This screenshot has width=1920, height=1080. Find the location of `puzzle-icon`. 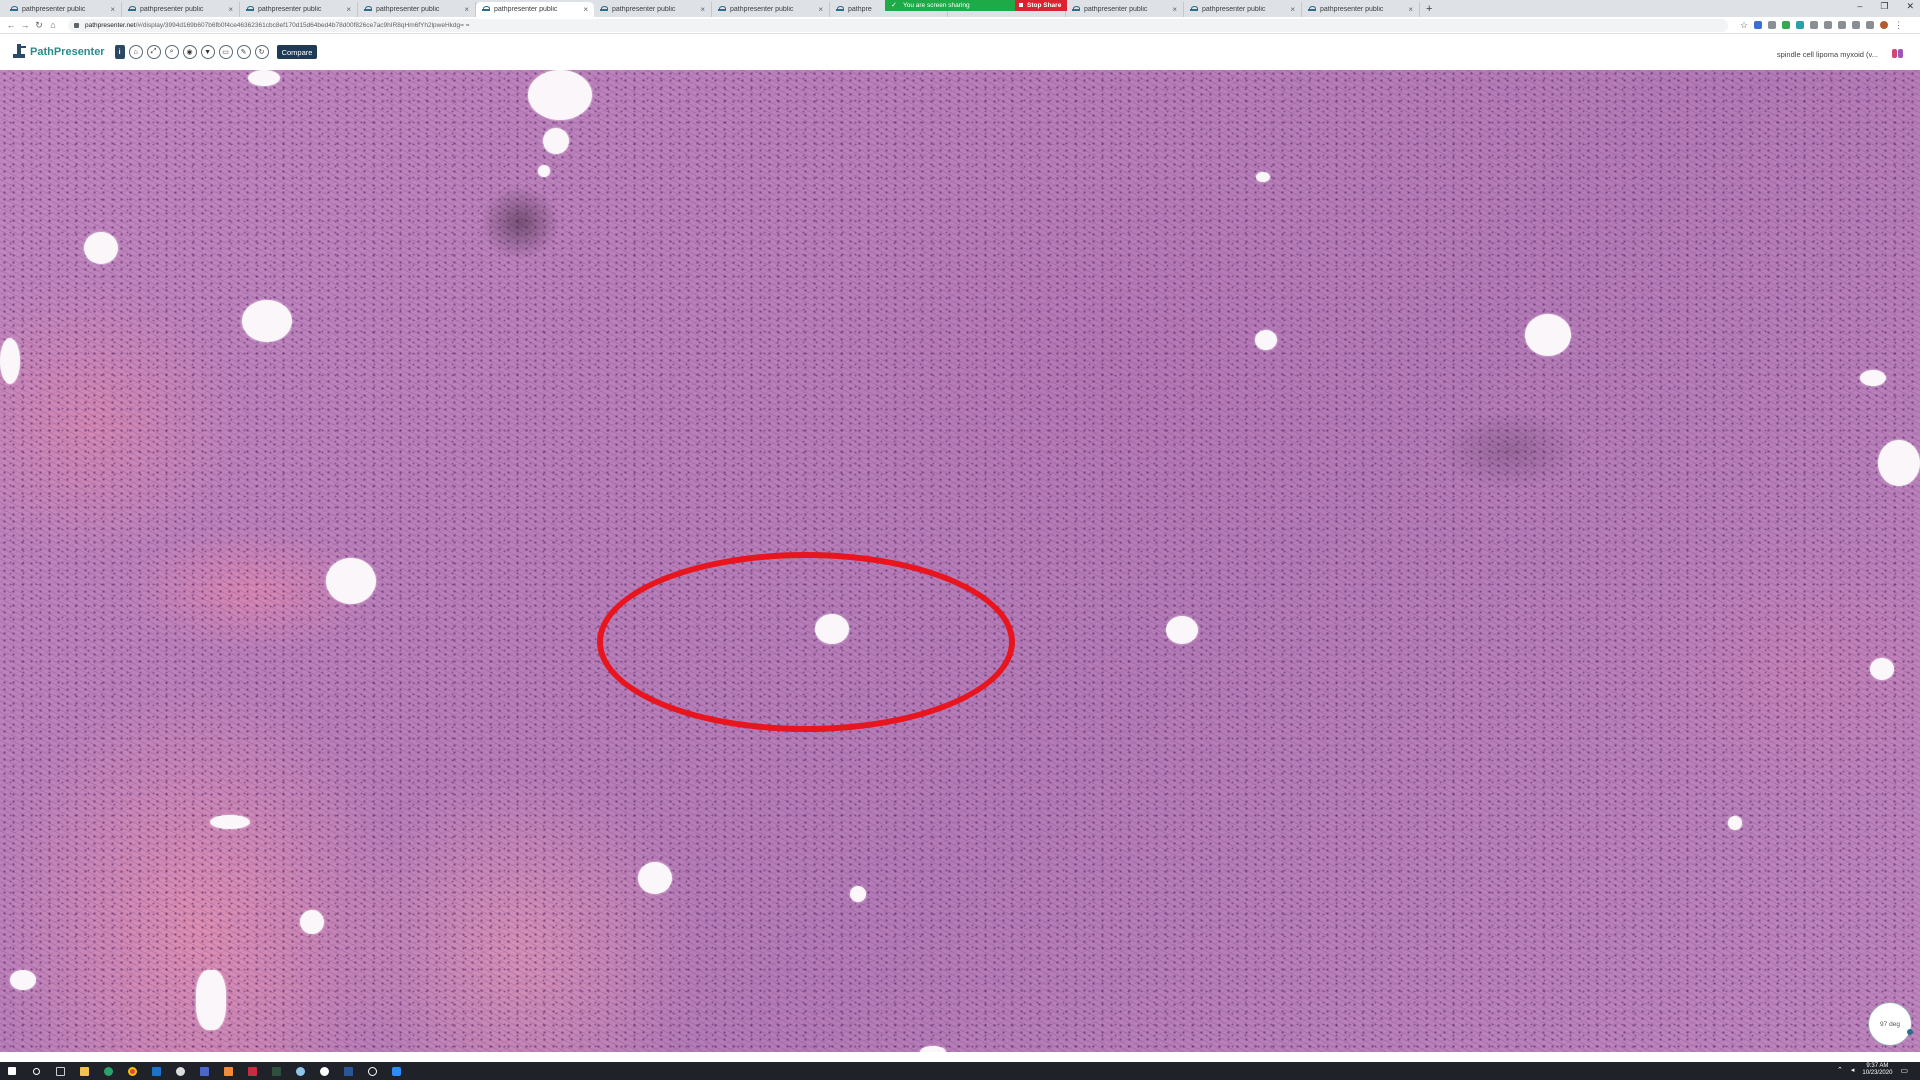

puzzle-icon is located at coordinates (1856, 25).